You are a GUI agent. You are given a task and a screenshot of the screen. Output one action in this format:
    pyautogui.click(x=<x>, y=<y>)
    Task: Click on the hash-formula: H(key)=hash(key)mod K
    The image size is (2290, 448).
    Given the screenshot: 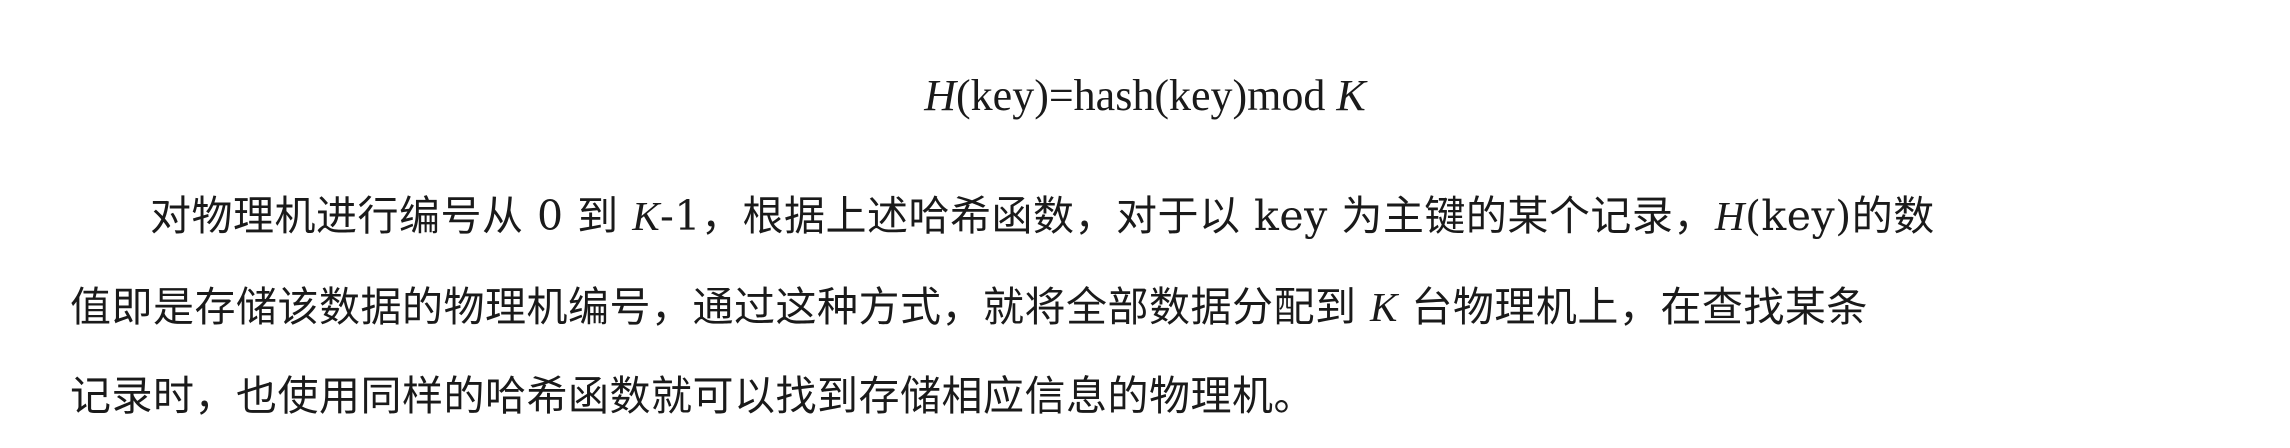 What is the action you would take?
    pyautogui.click(x=1145, y=96)
    